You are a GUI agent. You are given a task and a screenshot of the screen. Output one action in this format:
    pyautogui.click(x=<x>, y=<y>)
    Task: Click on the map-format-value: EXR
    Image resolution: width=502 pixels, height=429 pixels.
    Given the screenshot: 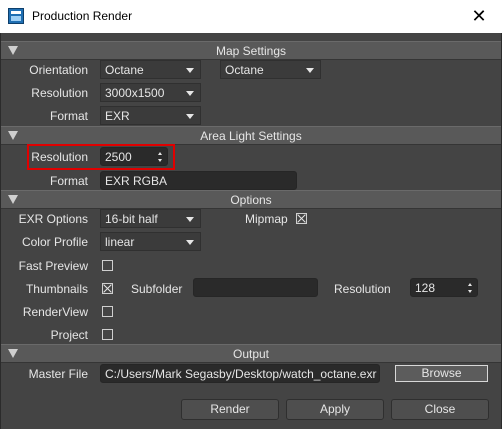 What is the action you would take?
    pyautogui.click(x=117, y=116)
    